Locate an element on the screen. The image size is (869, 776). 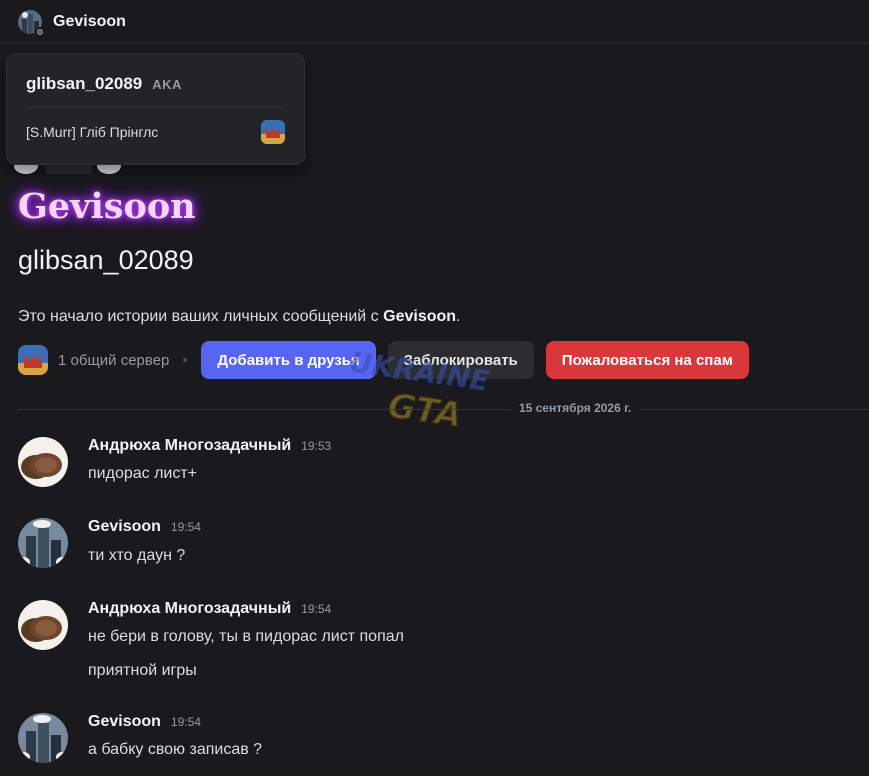
report-spam-button: Пожаловаться на спам is located at coordinates (647, 360).